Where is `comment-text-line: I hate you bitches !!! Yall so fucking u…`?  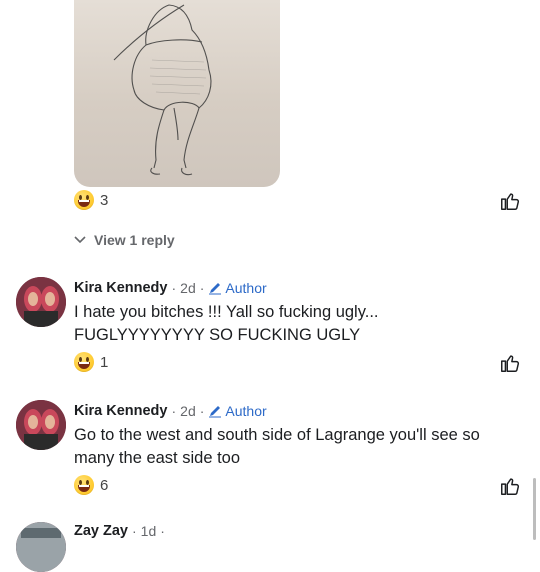
comment-text-line: I hate you bitches !!! Yall so fucking u… is located at coordinates (226, 312).